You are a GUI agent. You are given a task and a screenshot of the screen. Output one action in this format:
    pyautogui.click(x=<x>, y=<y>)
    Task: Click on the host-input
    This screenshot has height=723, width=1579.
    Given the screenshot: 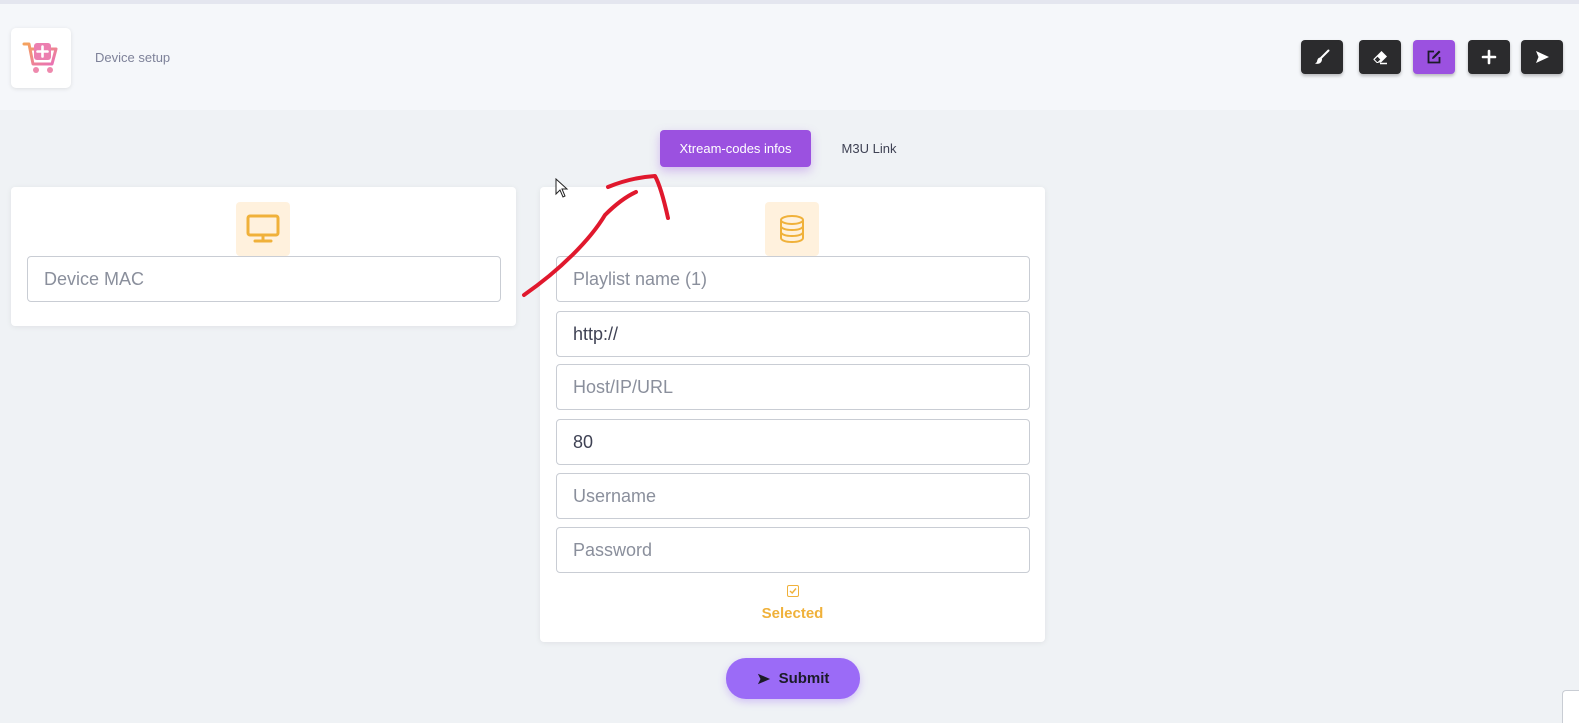 What is the action you would take?
    pyautogui.click(x=793, y=387)
    